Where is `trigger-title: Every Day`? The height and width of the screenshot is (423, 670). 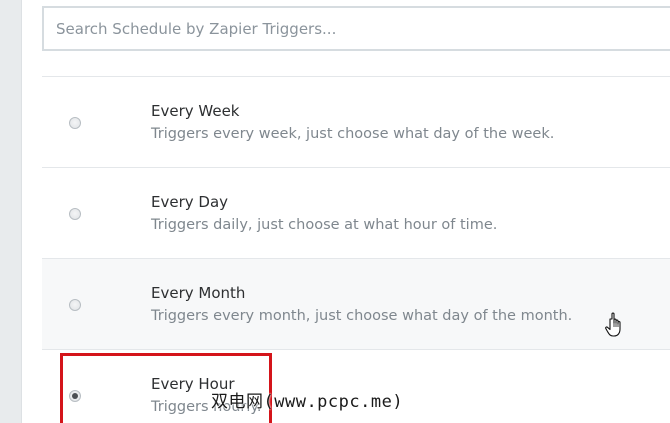 trigger-title: Every Day is located at coordinates (190, 202).